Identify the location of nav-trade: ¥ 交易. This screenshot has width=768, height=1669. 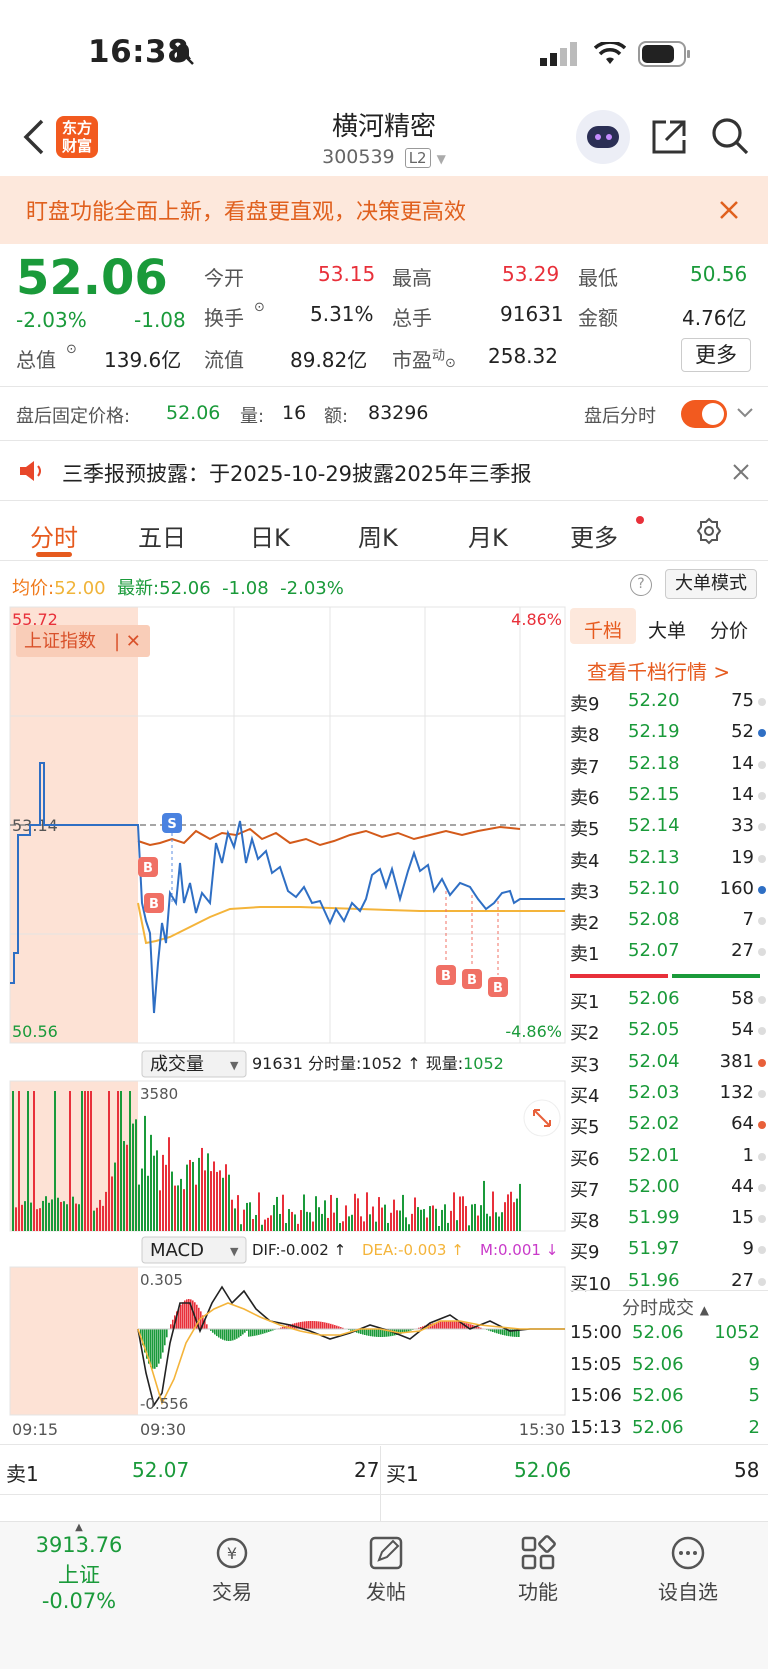
(232, 1569).